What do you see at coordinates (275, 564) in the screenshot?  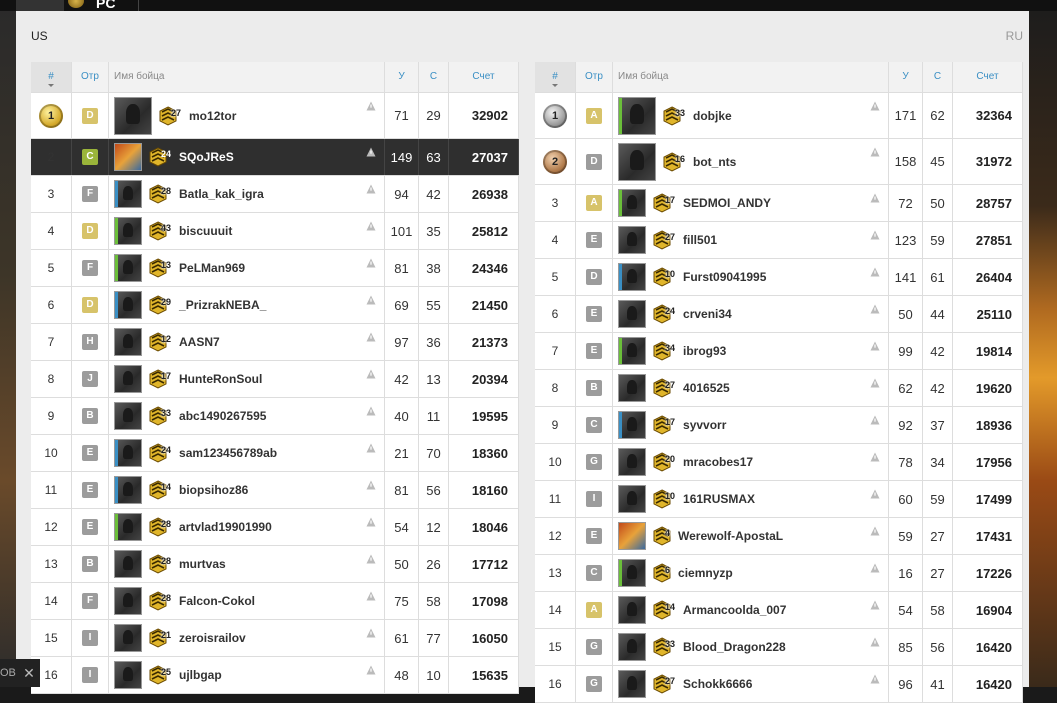 I see `table-row: 13 B 28 murtvas 50 26 17712` at bounding box center [275, 564].